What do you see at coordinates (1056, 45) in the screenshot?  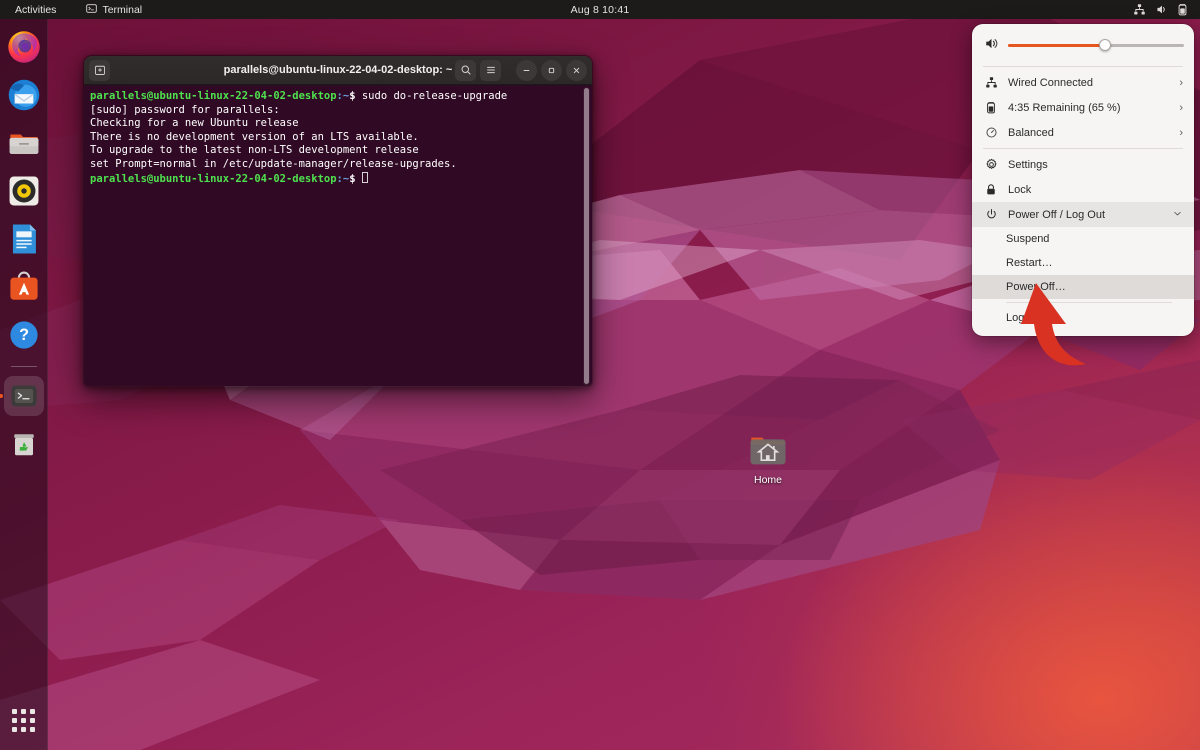 I see `slider-fill` at bounding box center [1056, 45].